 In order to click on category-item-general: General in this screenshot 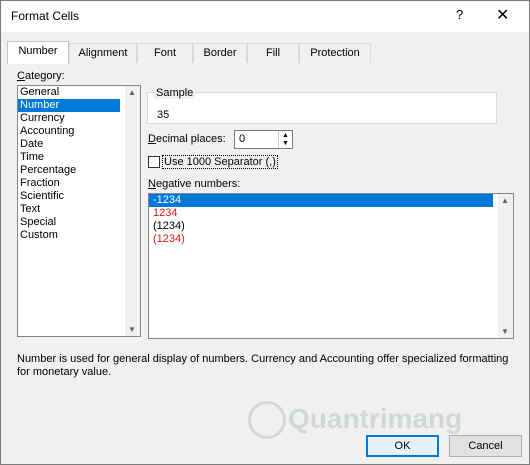, I will do `click(69, 92)`.